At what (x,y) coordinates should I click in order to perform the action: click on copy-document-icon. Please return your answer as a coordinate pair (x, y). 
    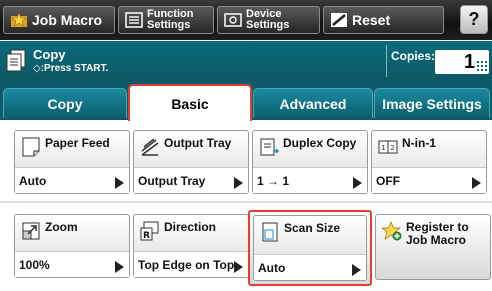
    Looking at the image, I should click on (16, 60).